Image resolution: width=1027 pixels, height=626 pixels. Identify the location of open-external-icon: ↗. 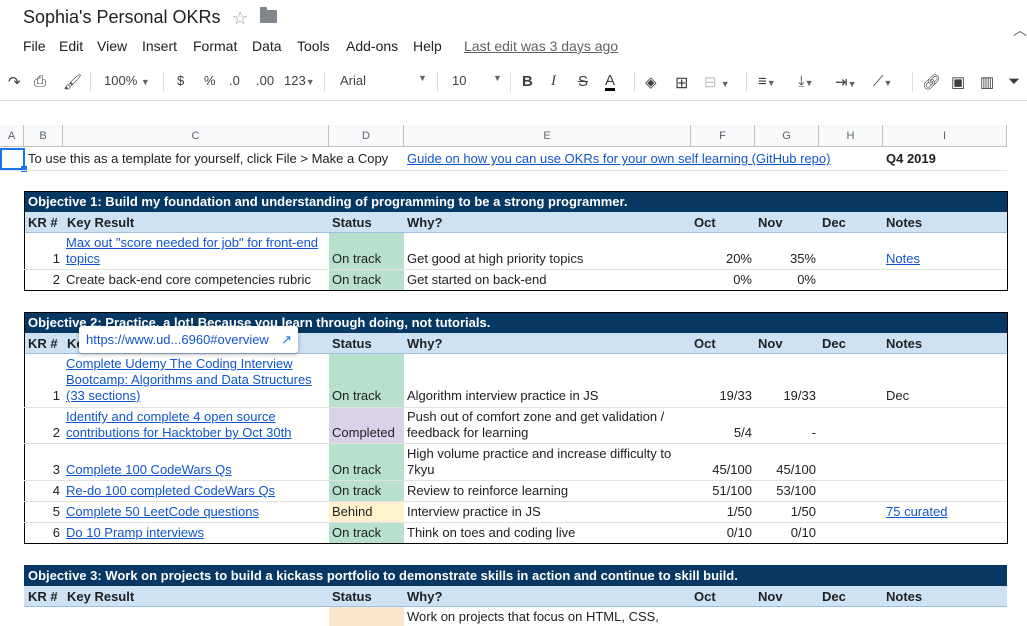
(286, 339).